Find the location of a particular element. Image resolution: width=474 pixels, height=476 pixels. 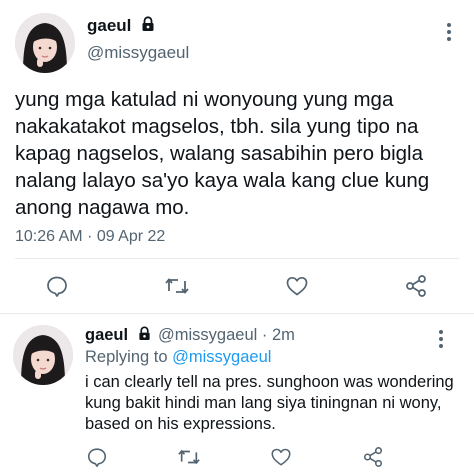

reply-header: gaeul @missygaeul · 2m is located at coordinates (190, 336).